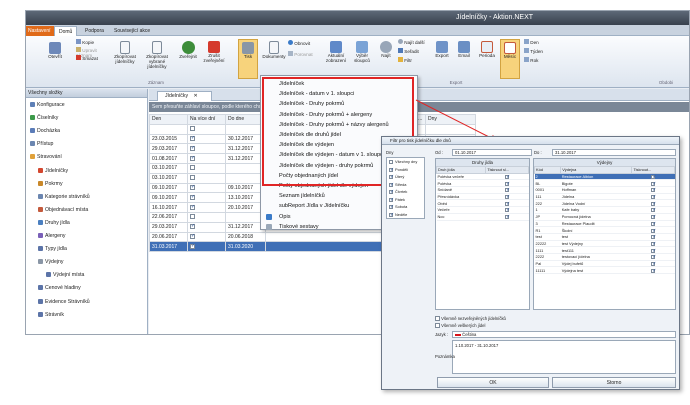 The height and width of the screenshot is (405, 690). What do you see at coordinates (47, 105) in the screenshot?
I see `sidebar-item: Konfigurace` at bounding box center [47, 105].